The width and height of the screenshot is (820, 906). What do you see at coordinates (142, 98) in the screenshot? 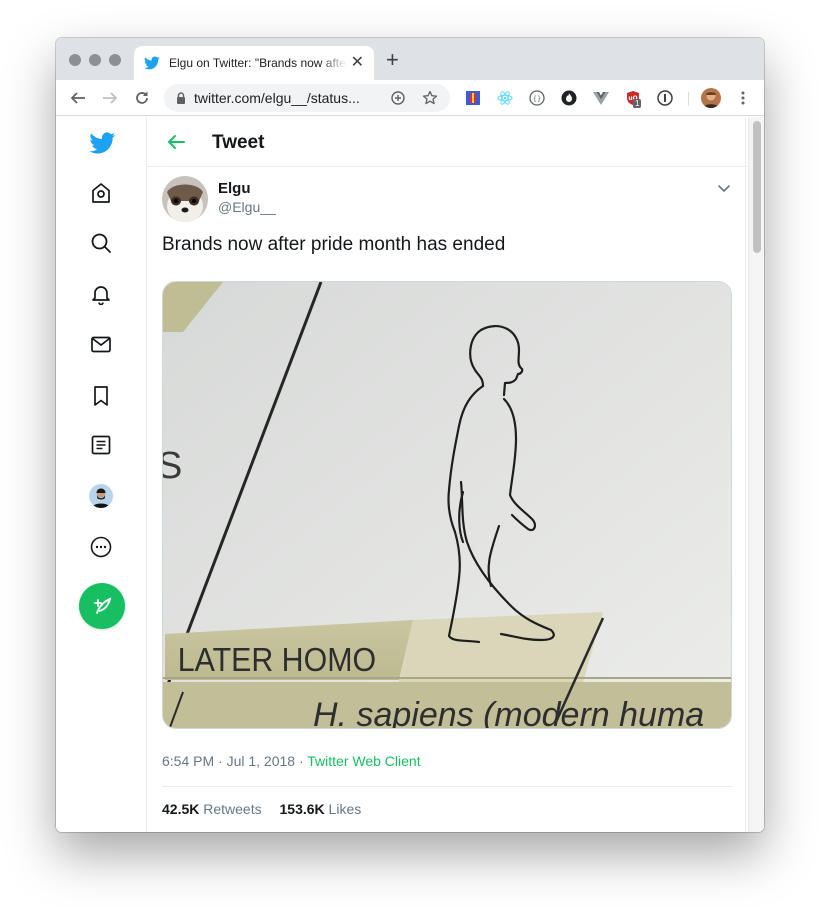
I see `reload-icon` at bounding box center [142, 98].